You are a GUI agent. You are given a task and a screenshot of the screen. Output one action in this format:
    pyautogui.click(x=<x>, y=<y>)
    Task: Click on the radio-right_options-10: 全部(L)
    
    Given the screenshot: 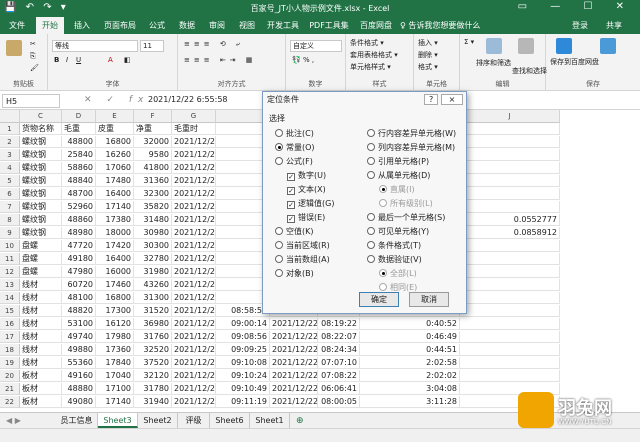 What is the action you would take?
    pyautogui.click(x=398, y=273)
    